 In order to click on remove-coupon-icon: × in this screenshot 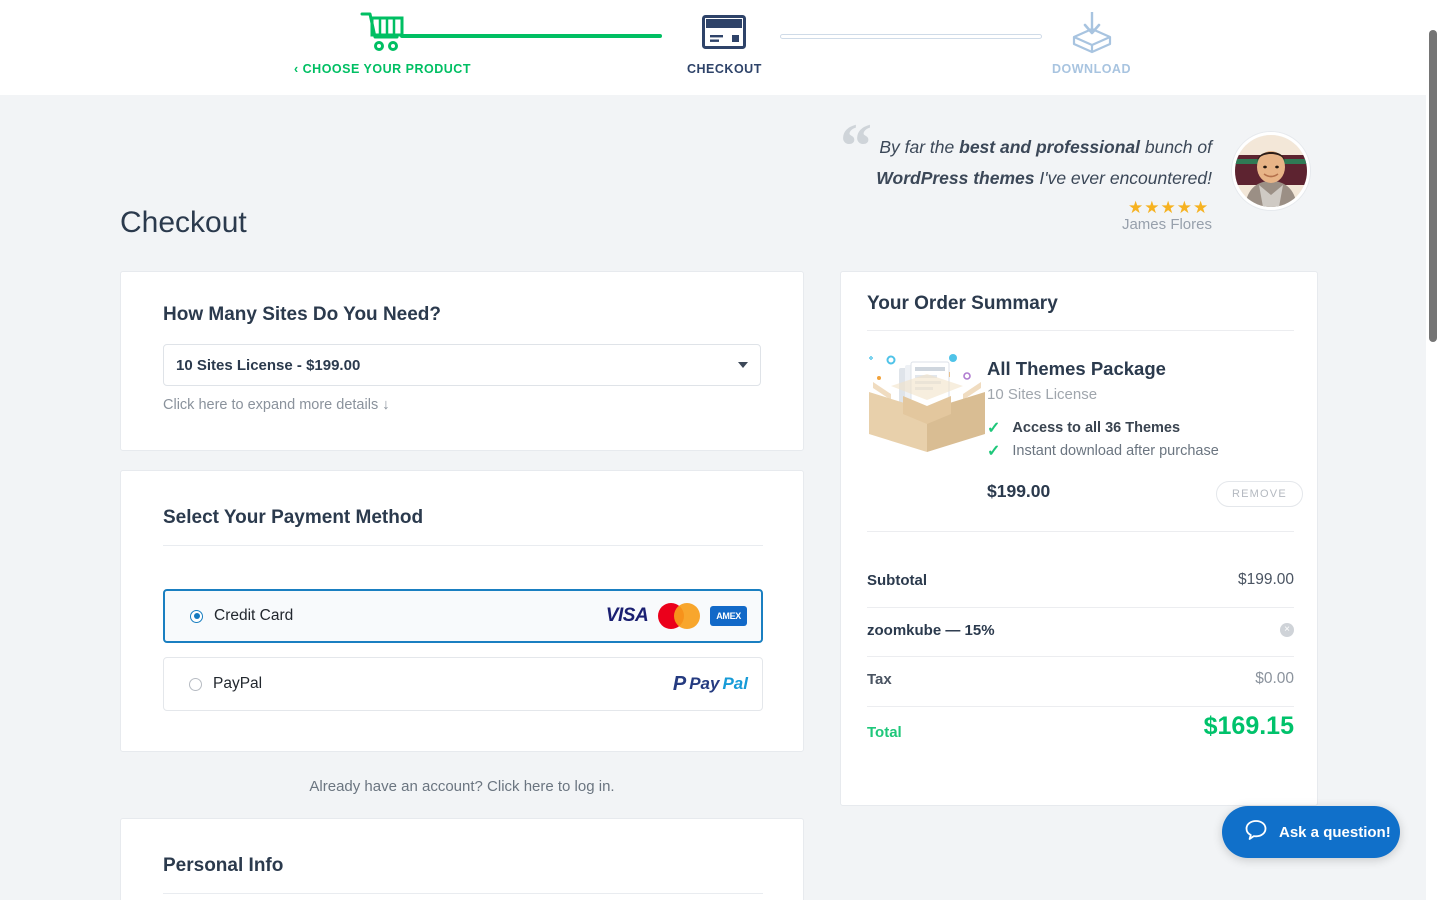, I will do `click(1287, 630)`.